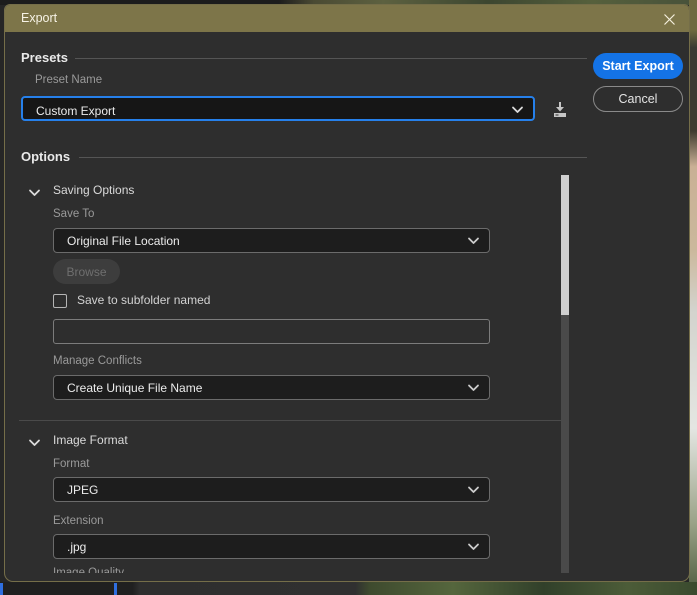 The image size is (697, 595). Describe the element at coordinates (347, 18) in the screenshot. I see `dialog-titlebar: Export` at that location.